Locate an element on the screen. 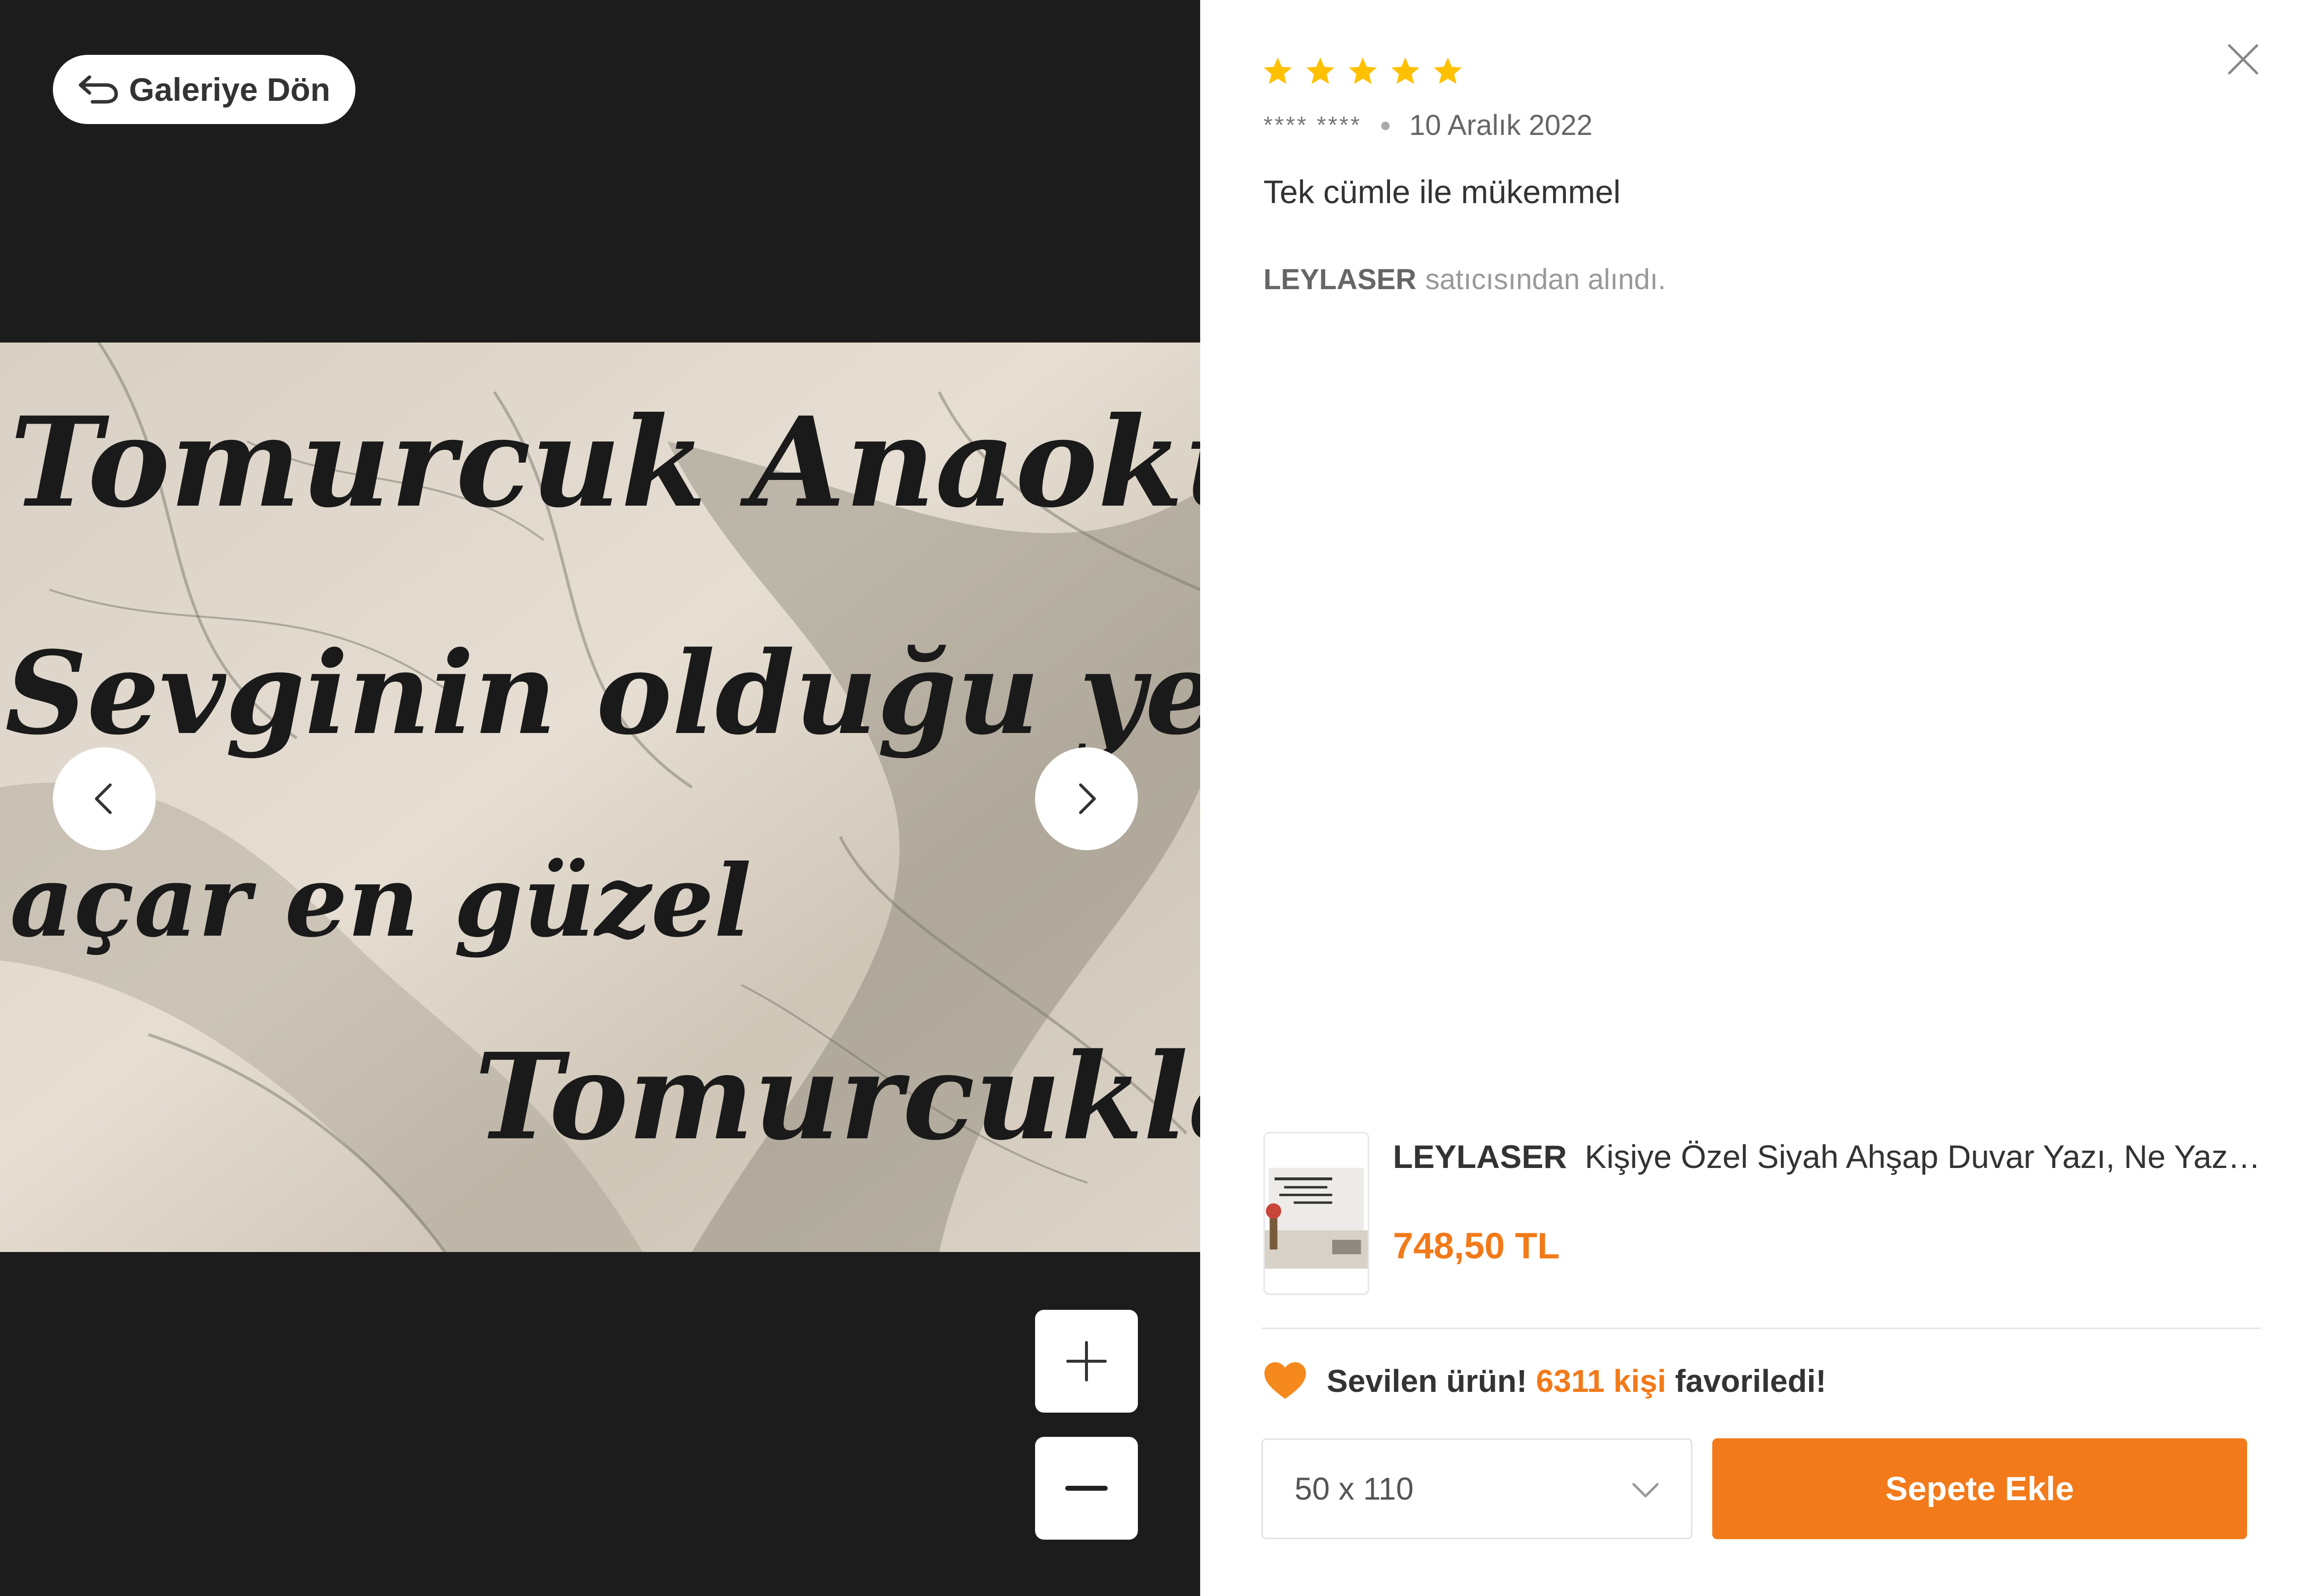 The width and height of the screenshot is (2297, 1596). back-to-gallery-label: Galeriye Dön is located at coordinates (230, 90).